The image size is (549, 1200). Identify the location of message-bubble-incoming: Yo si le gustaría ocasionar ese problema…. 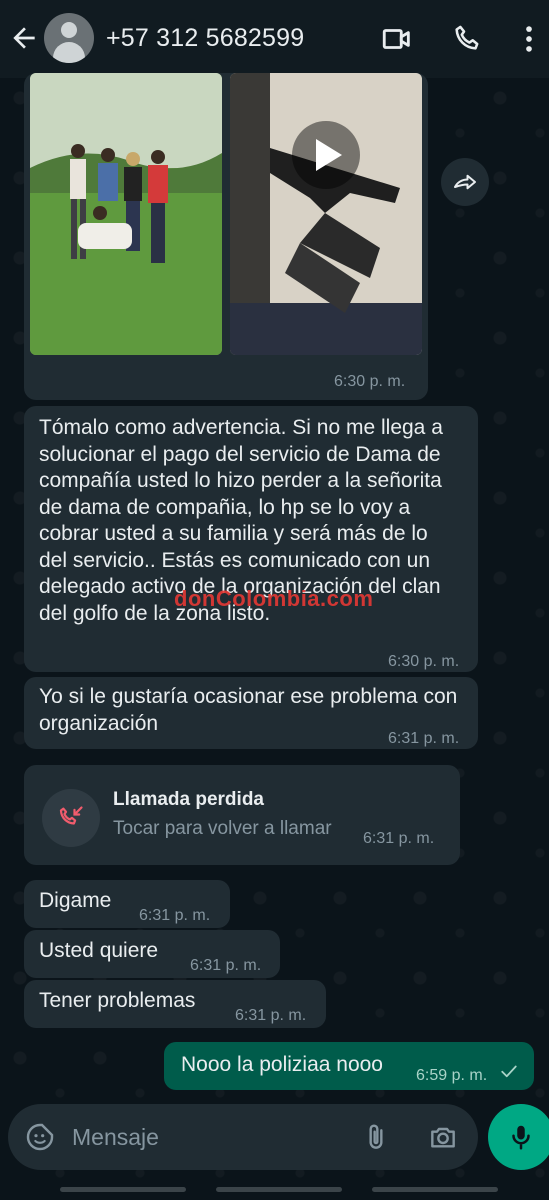
(251, 713).